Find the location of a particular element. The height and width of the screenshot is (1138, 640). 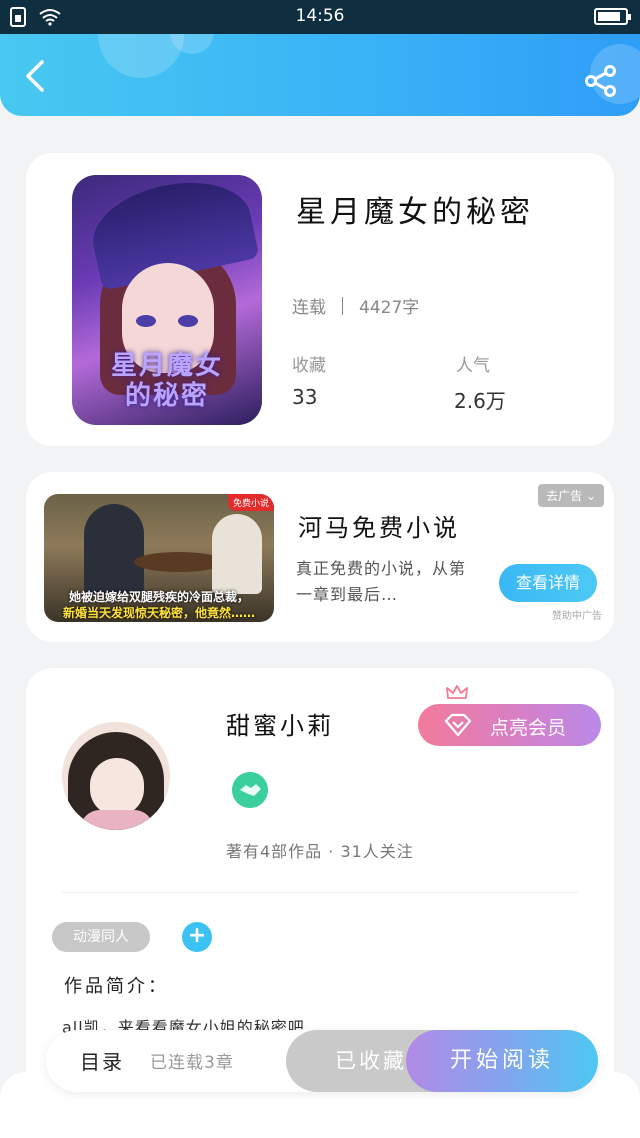

diamond-icon is located at coordinates (458, 725).